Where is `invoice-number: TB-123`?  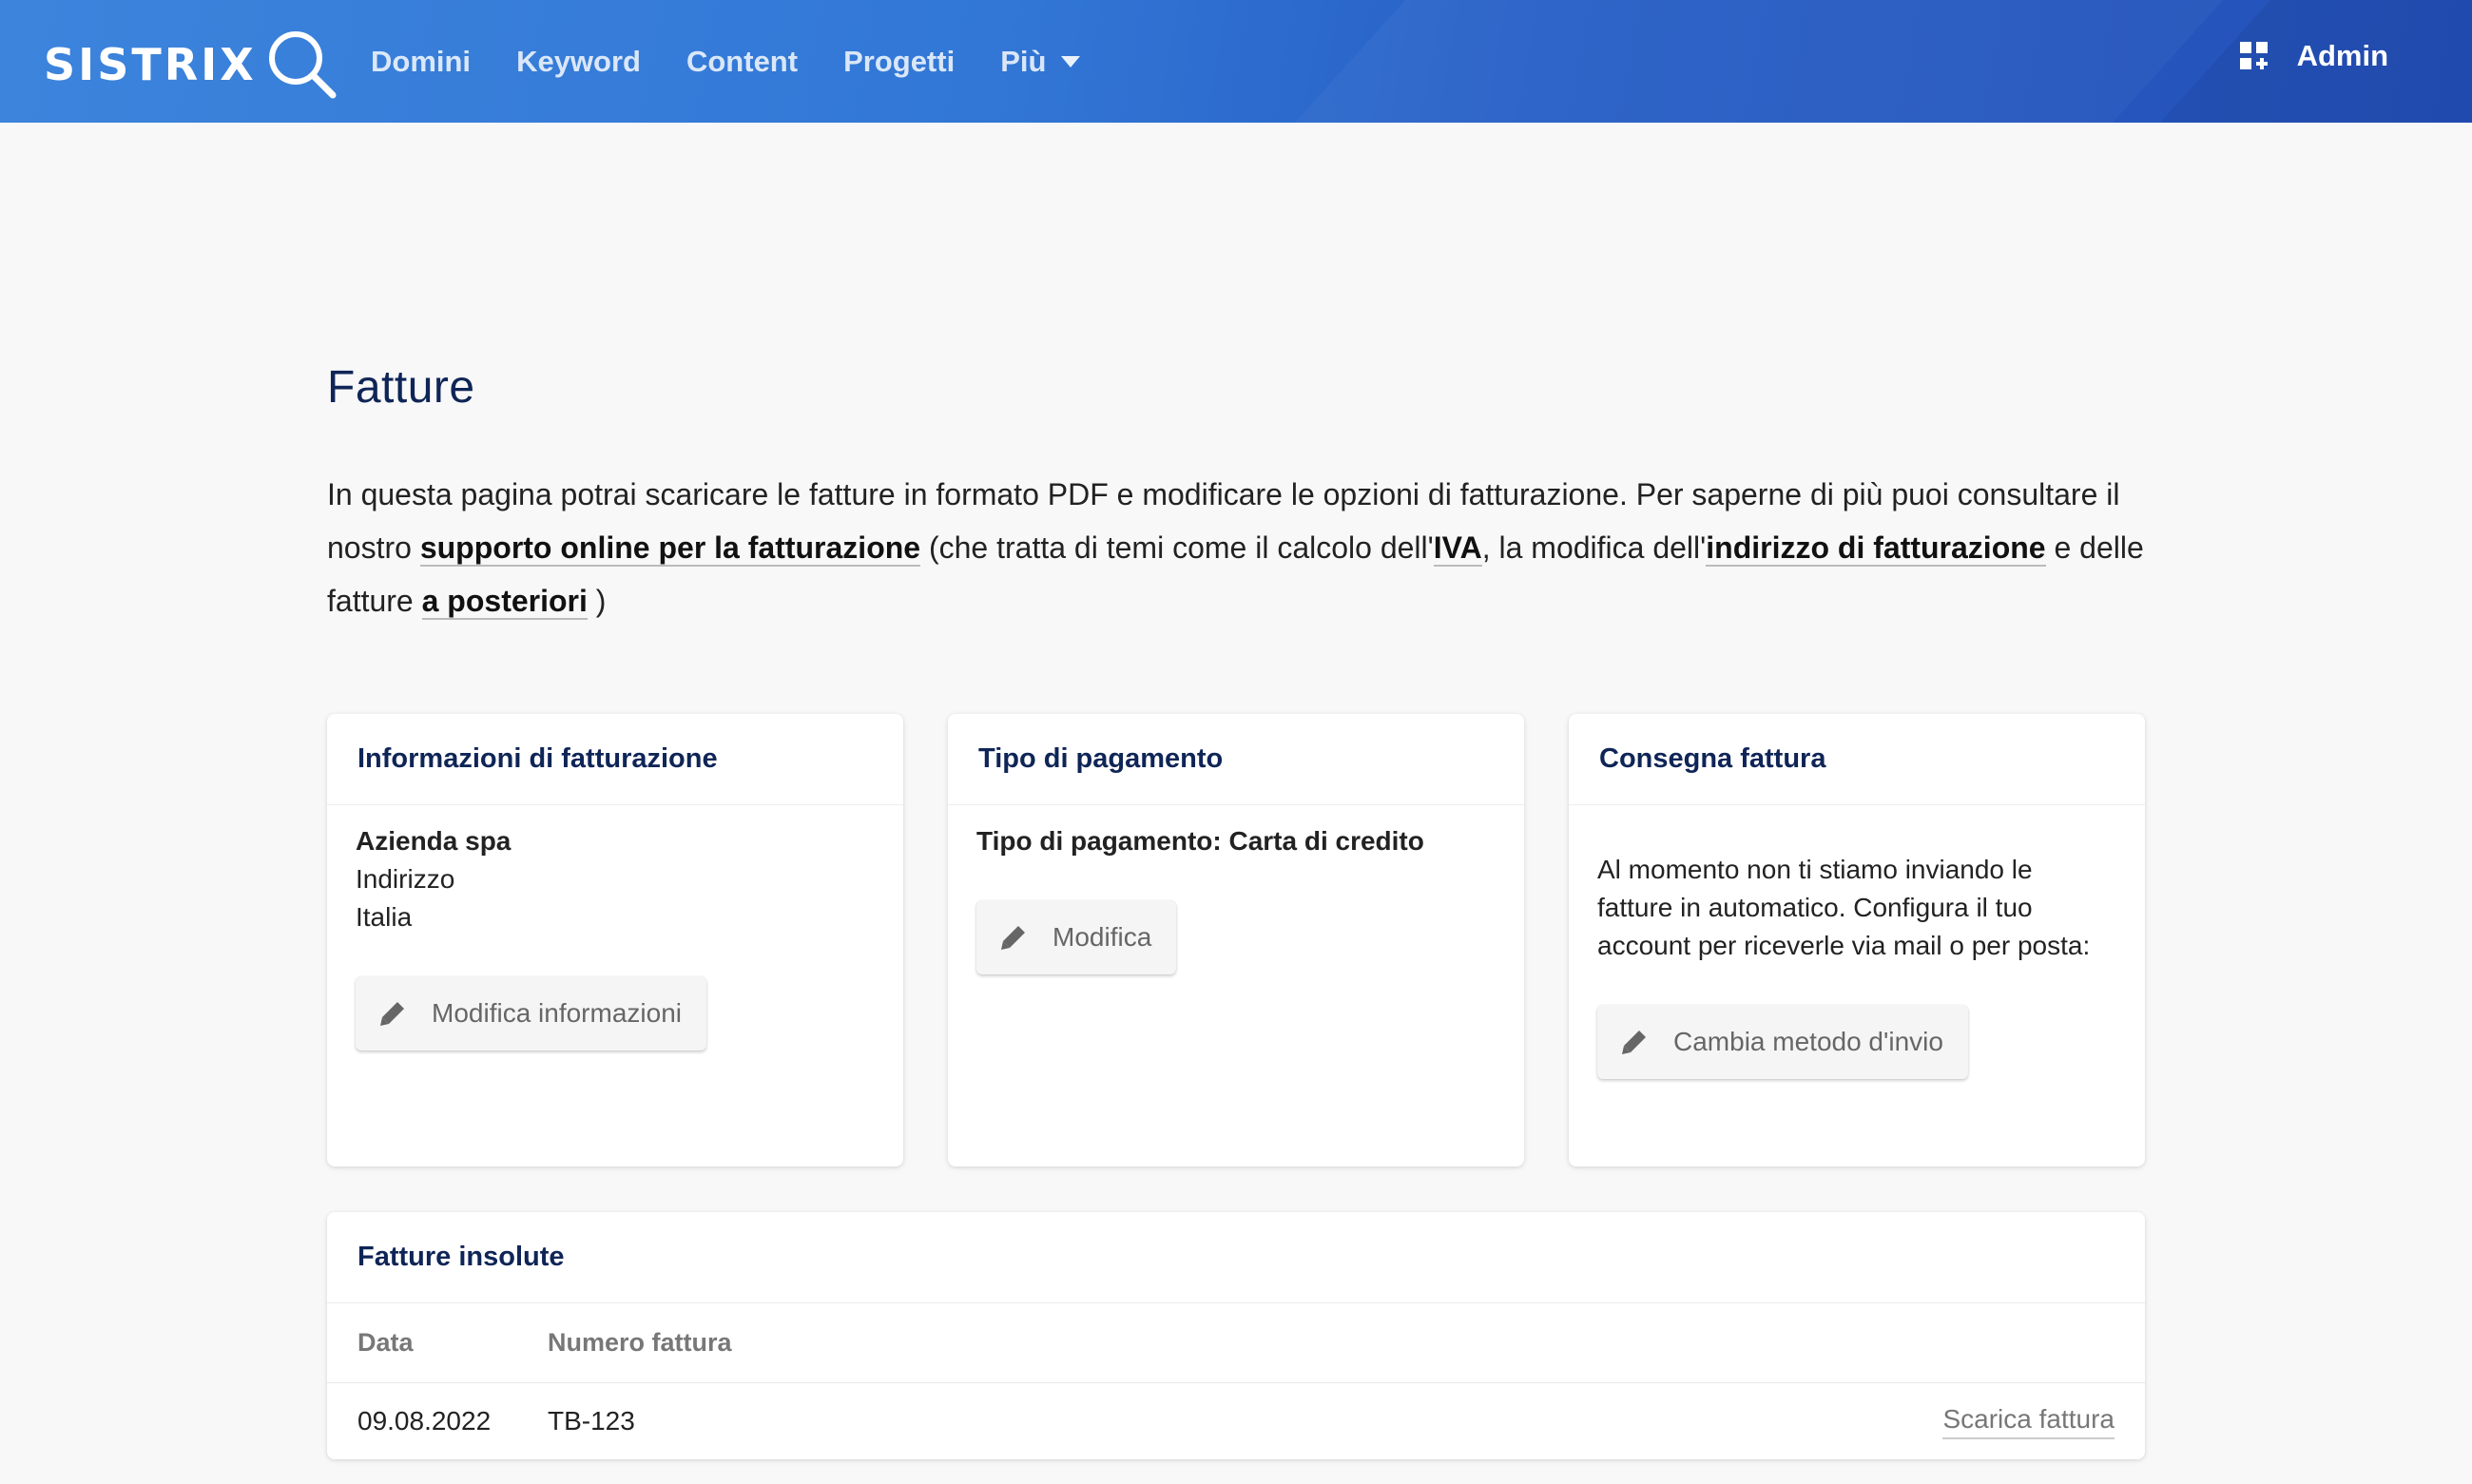
invoice-number: TB-123 is located at coordinates (592, 1421).